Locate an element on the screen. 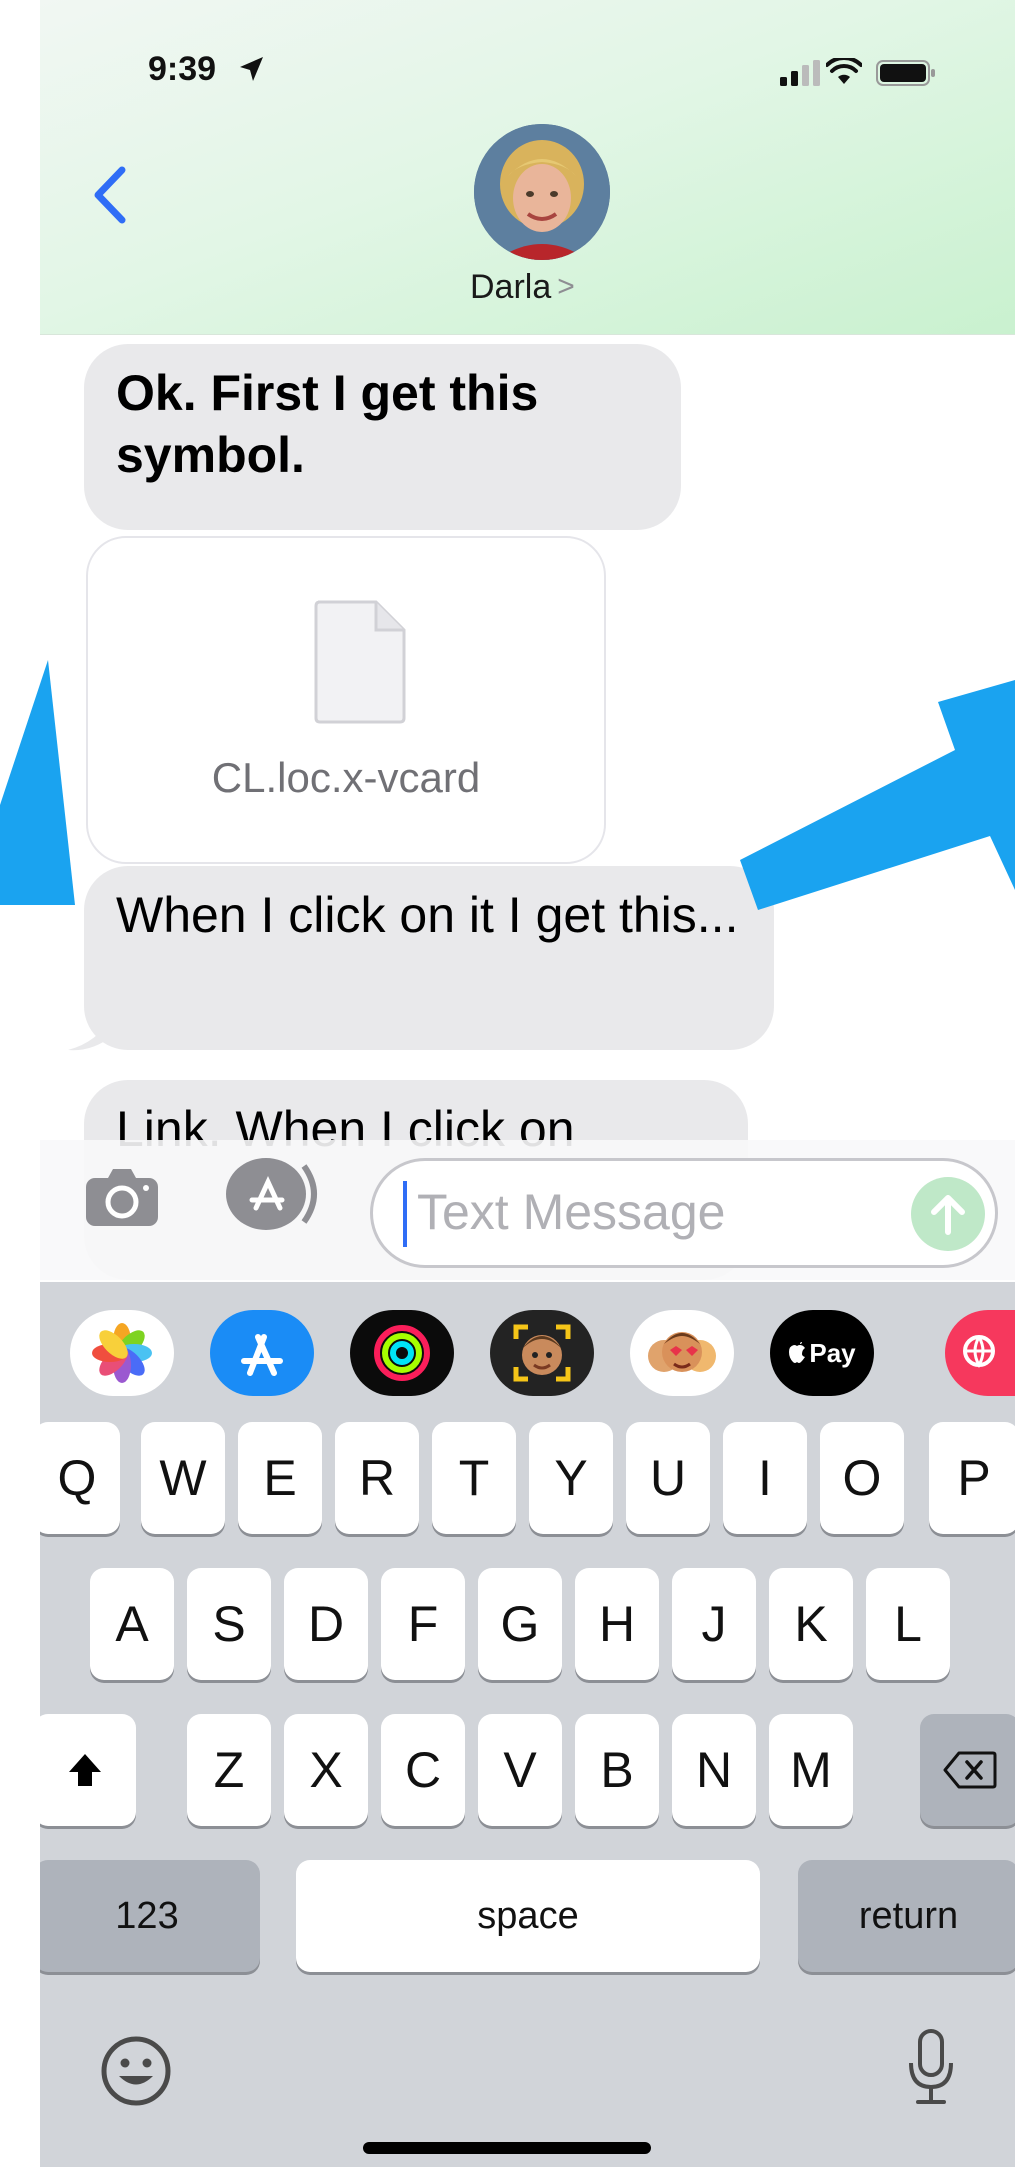 Image resolution: width=1015 pixels, height=2167 pixels. annotation-arrow-right is located at coordinates (877, 795).